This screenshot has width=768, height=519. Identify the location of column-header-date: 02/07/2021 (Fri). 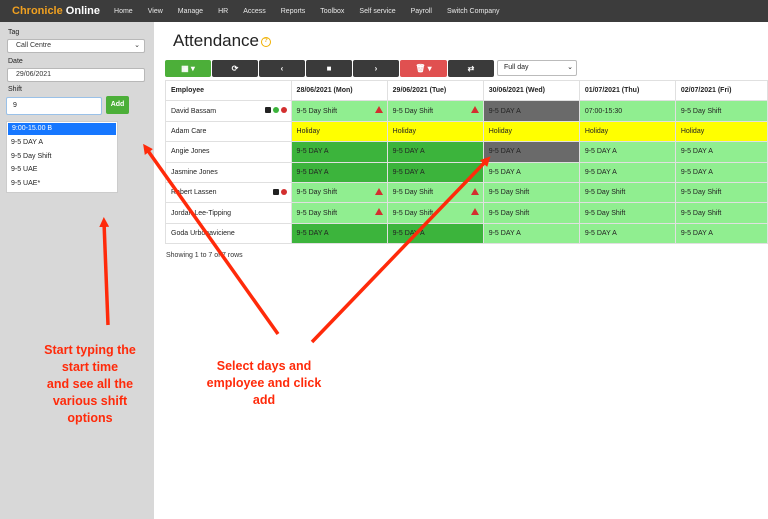
(721, 90).